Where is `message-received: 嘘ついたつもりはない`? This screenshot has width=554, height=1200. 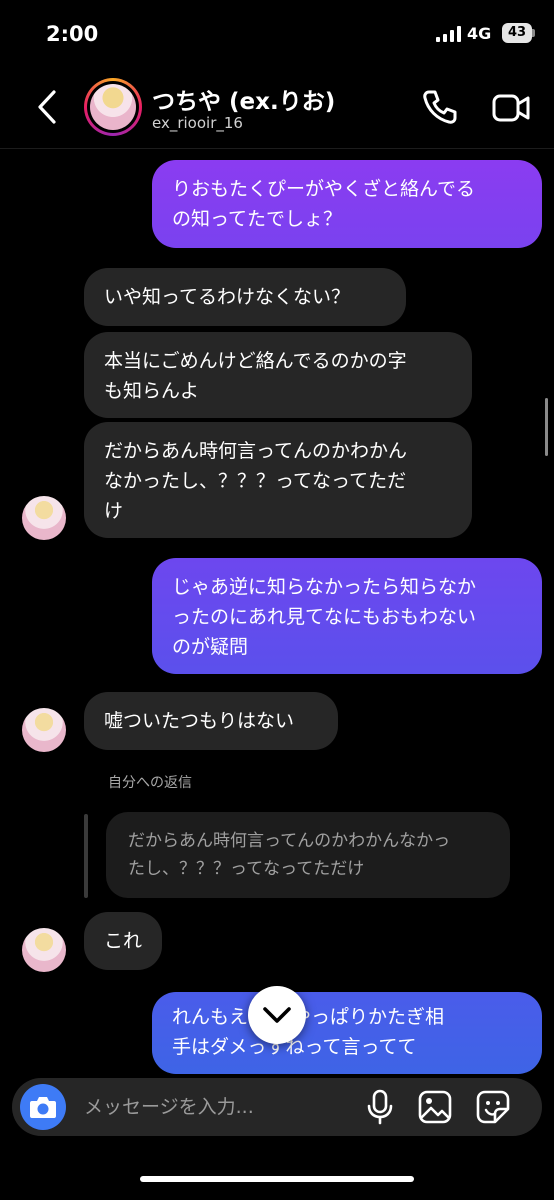
message-received: 嘘ついたつもりはない is located at coordinates (211, 721).